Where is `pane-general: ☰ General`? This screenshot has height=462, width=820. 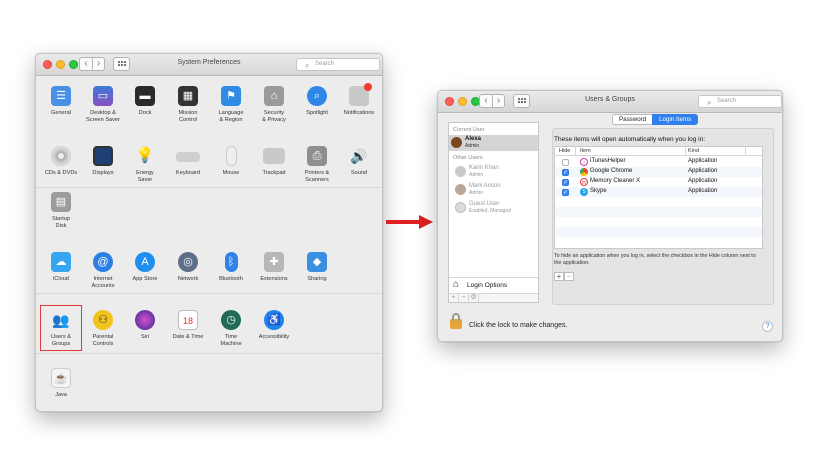 pane-general: ☰ General is located at coordinates (61, 101).